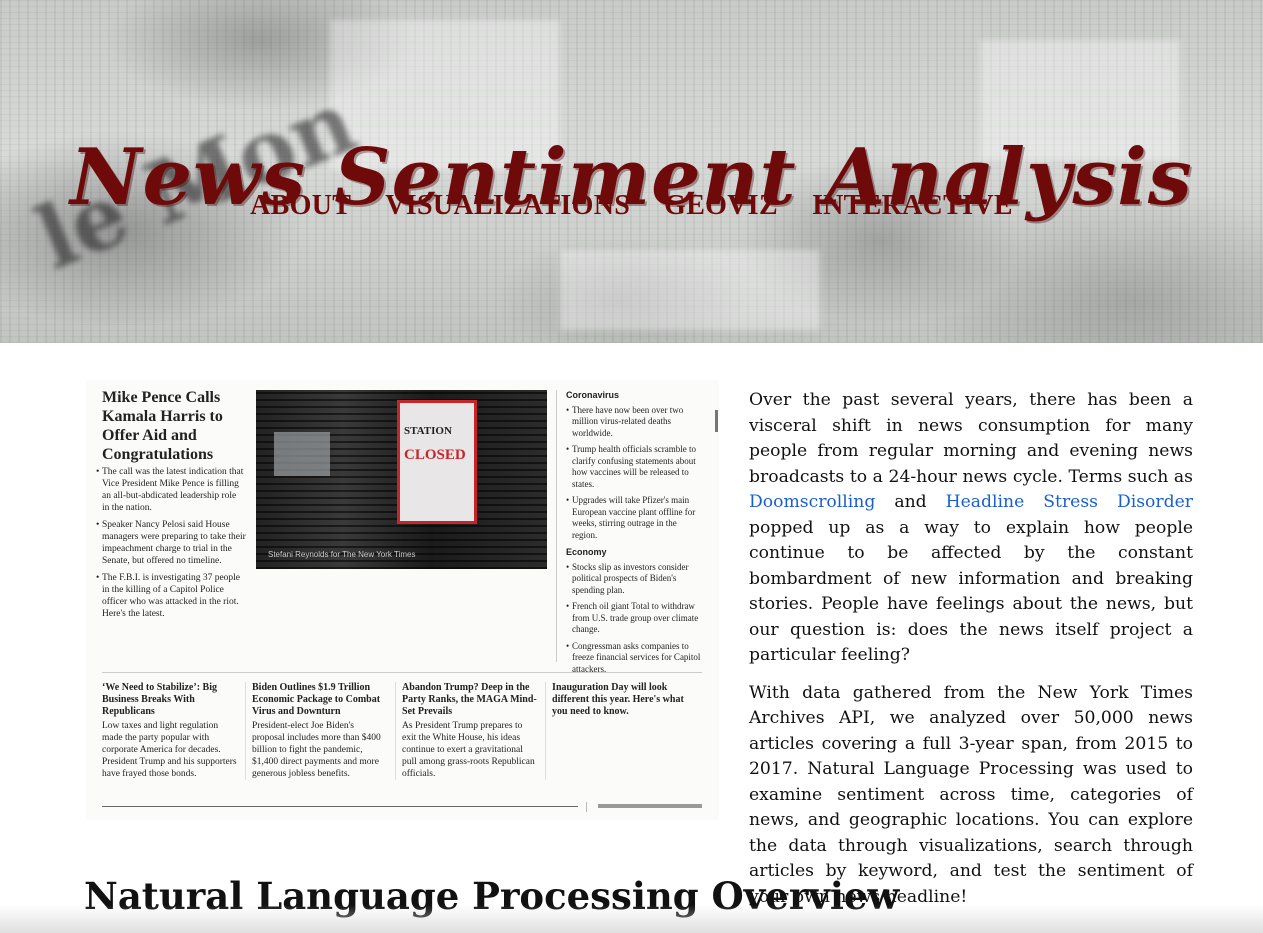 This screenshot has width=1263, height=933. Describe the element at coordinates (721, 206) in the screenshot. I see `nav-geoviz: GEOVIZ` at that location.